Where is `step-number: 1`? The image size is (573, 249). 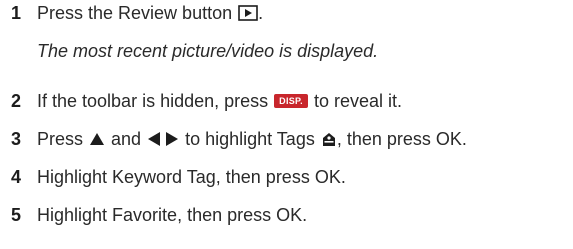 step-number: 1 is located at coordinates (16, 13).